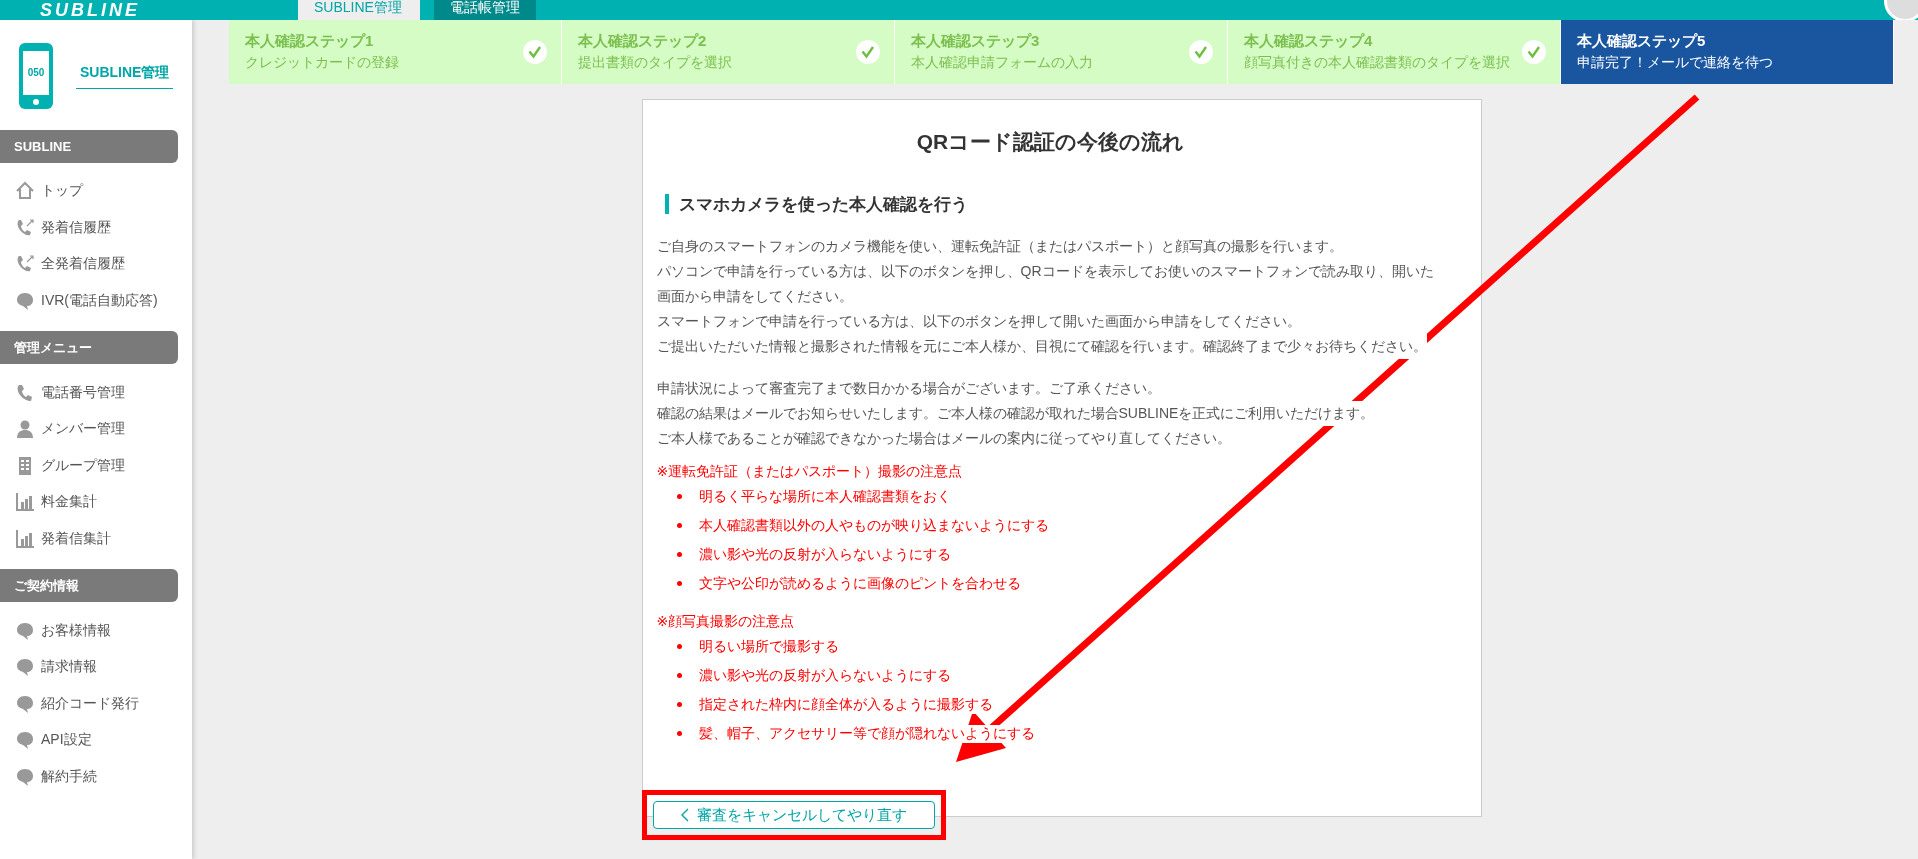  Describe the element at coordinates (96, 740) in the screenshot. I see `sidebar-item: API設定` at that location.